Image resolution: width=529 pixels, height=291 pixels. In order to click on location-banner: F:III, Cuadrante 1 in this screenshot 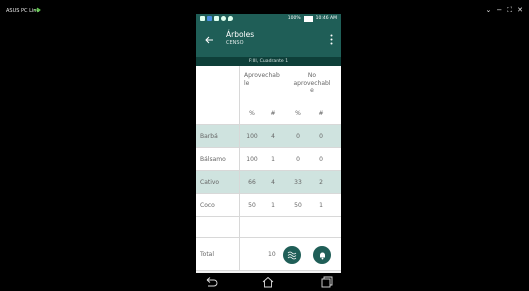, I will do `click(268, 61)`.